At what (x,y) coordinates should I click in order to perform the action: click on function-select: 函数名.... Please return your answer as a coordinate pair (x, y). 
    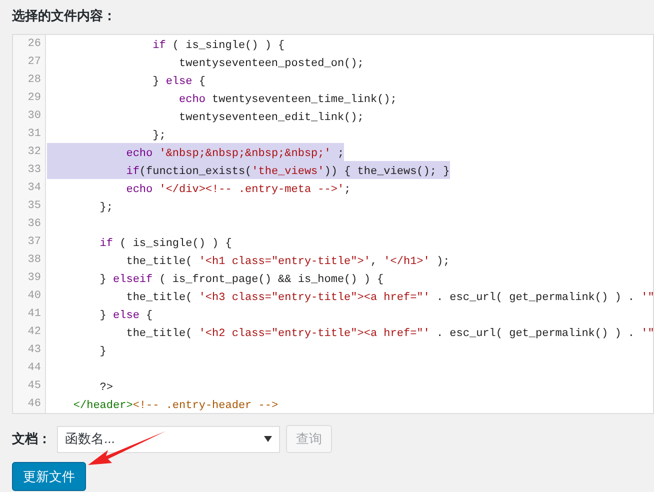
    Looking at the image, I should click on (168, 439).